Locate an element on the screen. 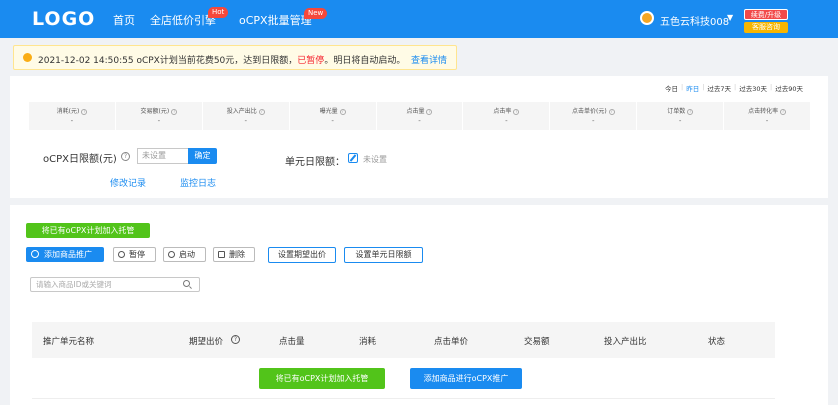  add-existing-plan-button: 将已有oCPX计划加入托管 is located at coordinates (88, 230).